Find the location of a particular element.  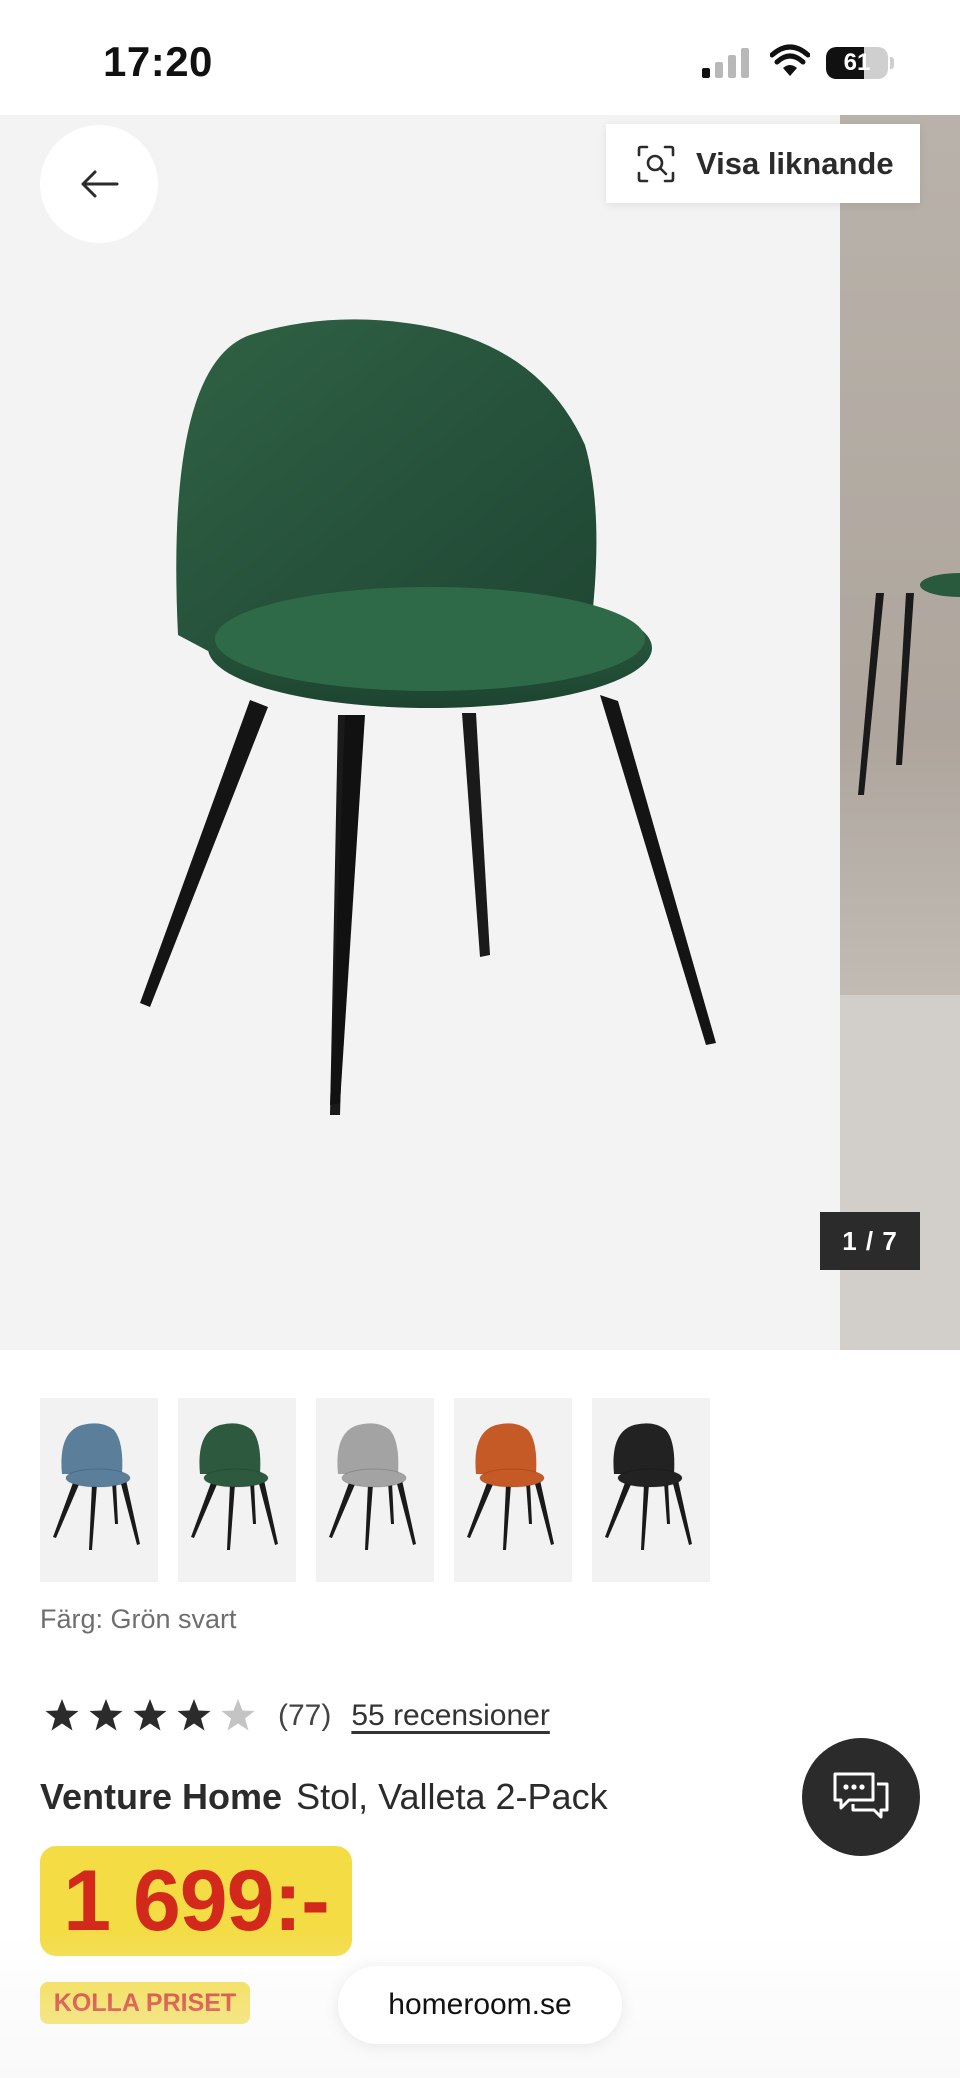

chat-button is located at coordinates (861, 1797).